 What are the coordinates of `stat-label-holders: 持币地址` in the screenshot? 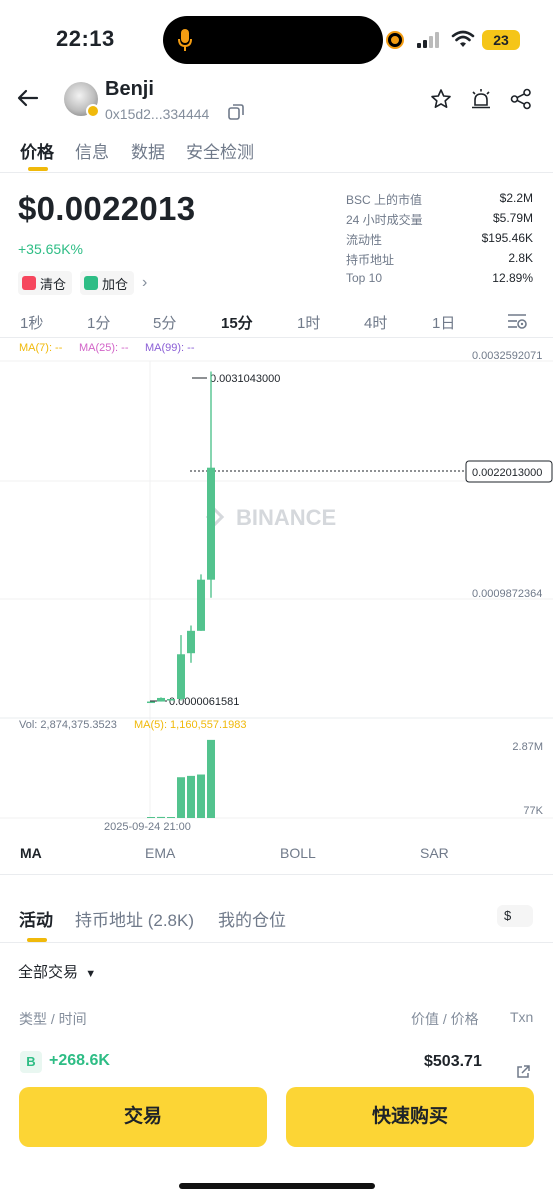 It's located at (370, 260).